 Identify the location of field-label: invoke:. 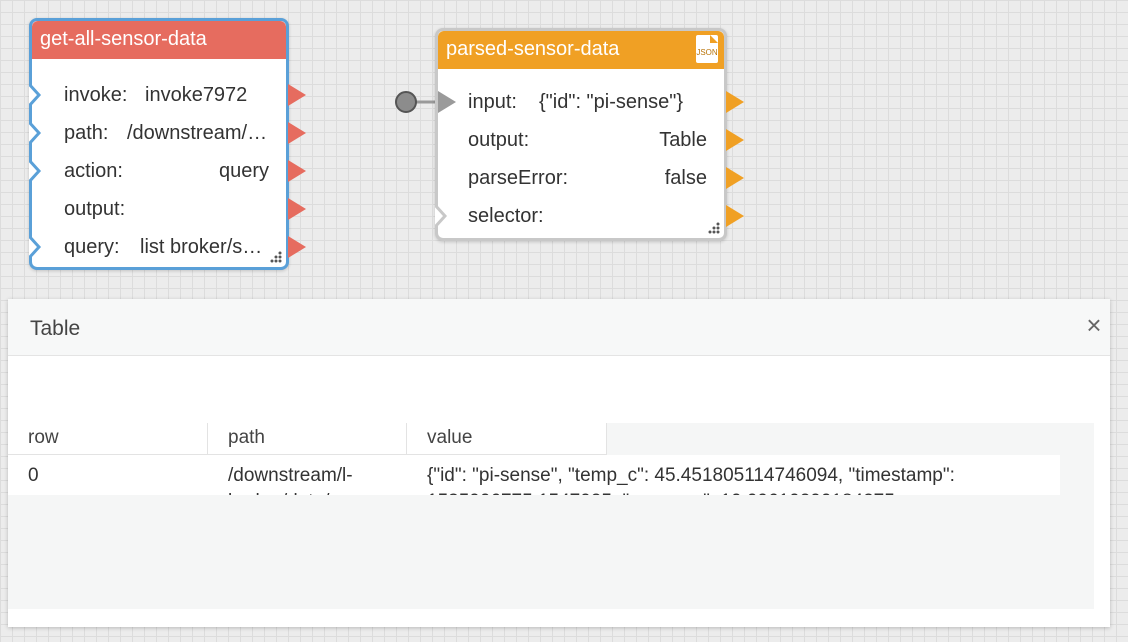
(96, 95).